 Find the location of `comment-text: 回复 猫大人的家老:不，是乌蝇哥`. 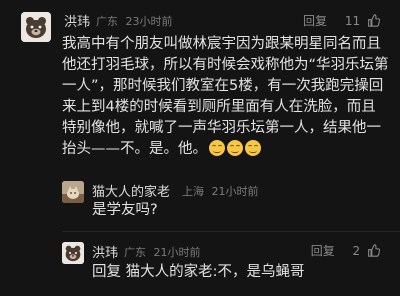

comment-text: 回复 猫大人的家老:不，是乌蝇哥 is located at coordinates (198, 272).